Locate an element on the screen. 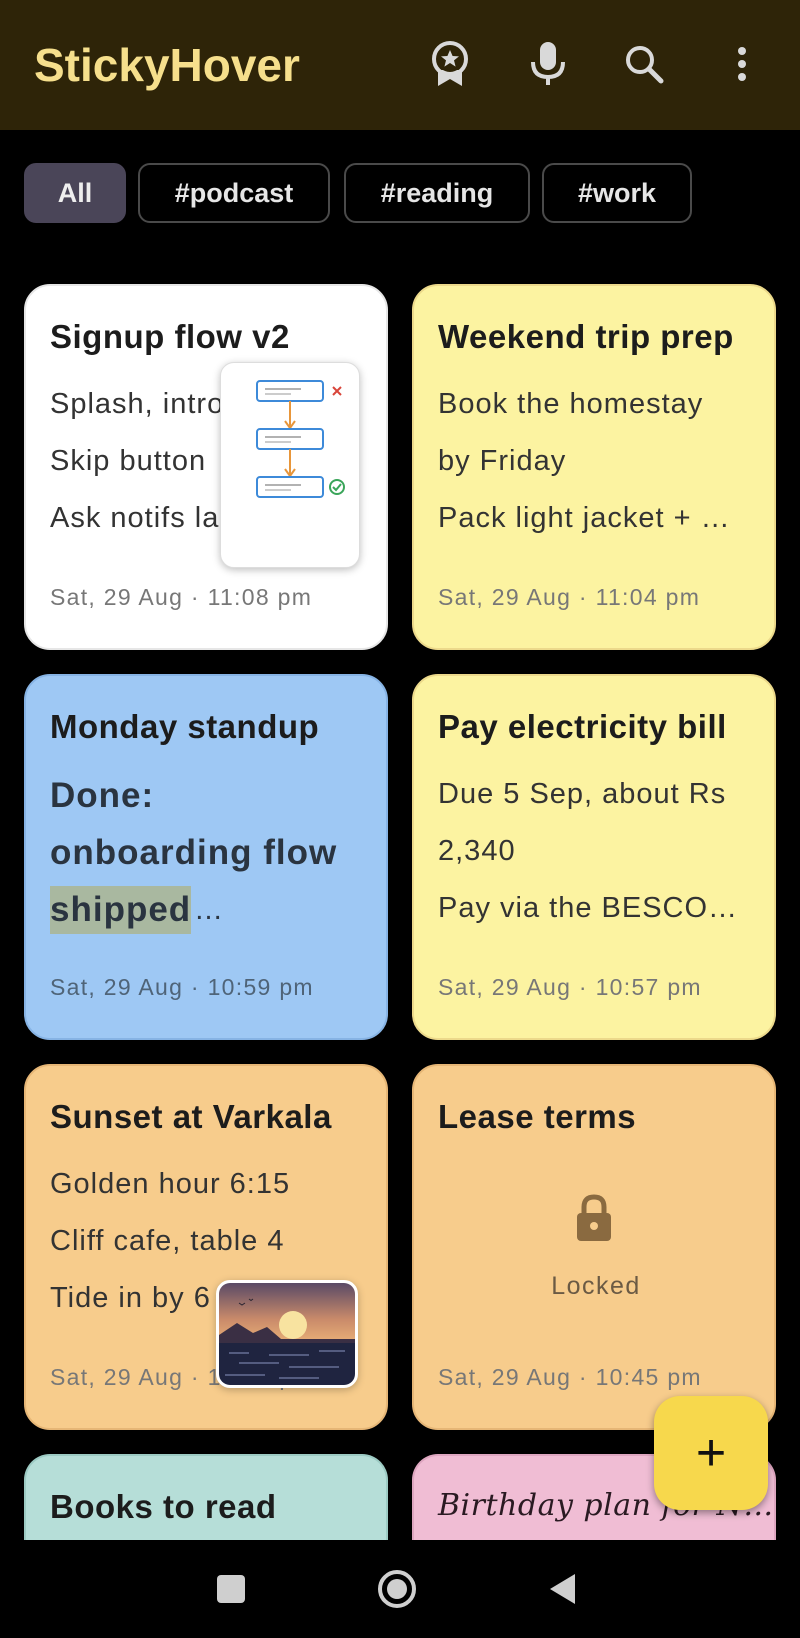 Image resolution: width=800 pixels, height=1638 pixels. note-date: Sat, 29 Aug · 10:59 pm is located at coordinates (182, 987).